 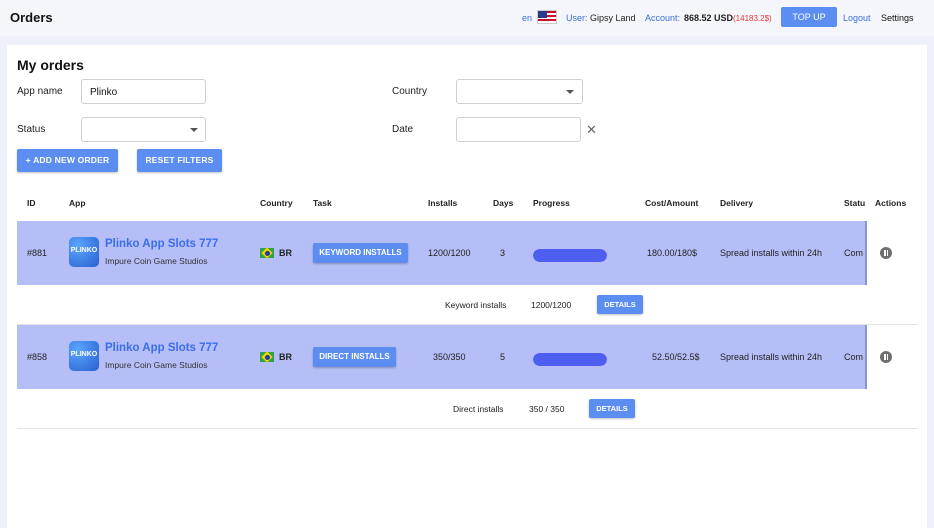 What do you see at coordinates (752, 18) in the screenshot?
I see `account-negative: (14183.2$)` at bounding box center [752, 18].